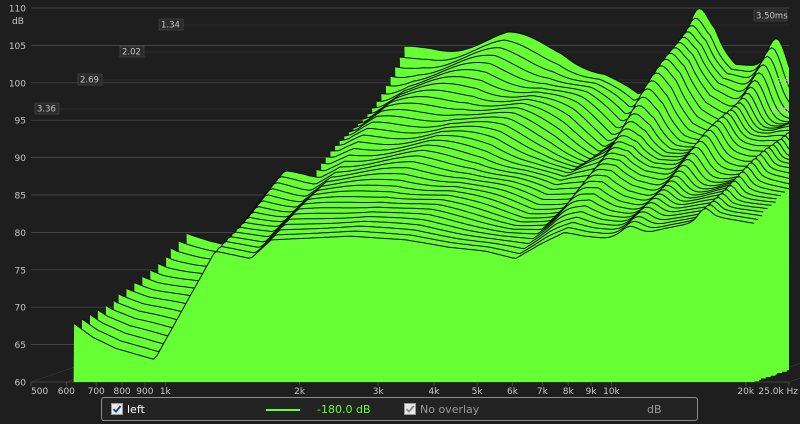  What do you see at coordinates (121, 391) in the screenshot?
I see `x-tick-label: 800` at bounding box center [121, 391].